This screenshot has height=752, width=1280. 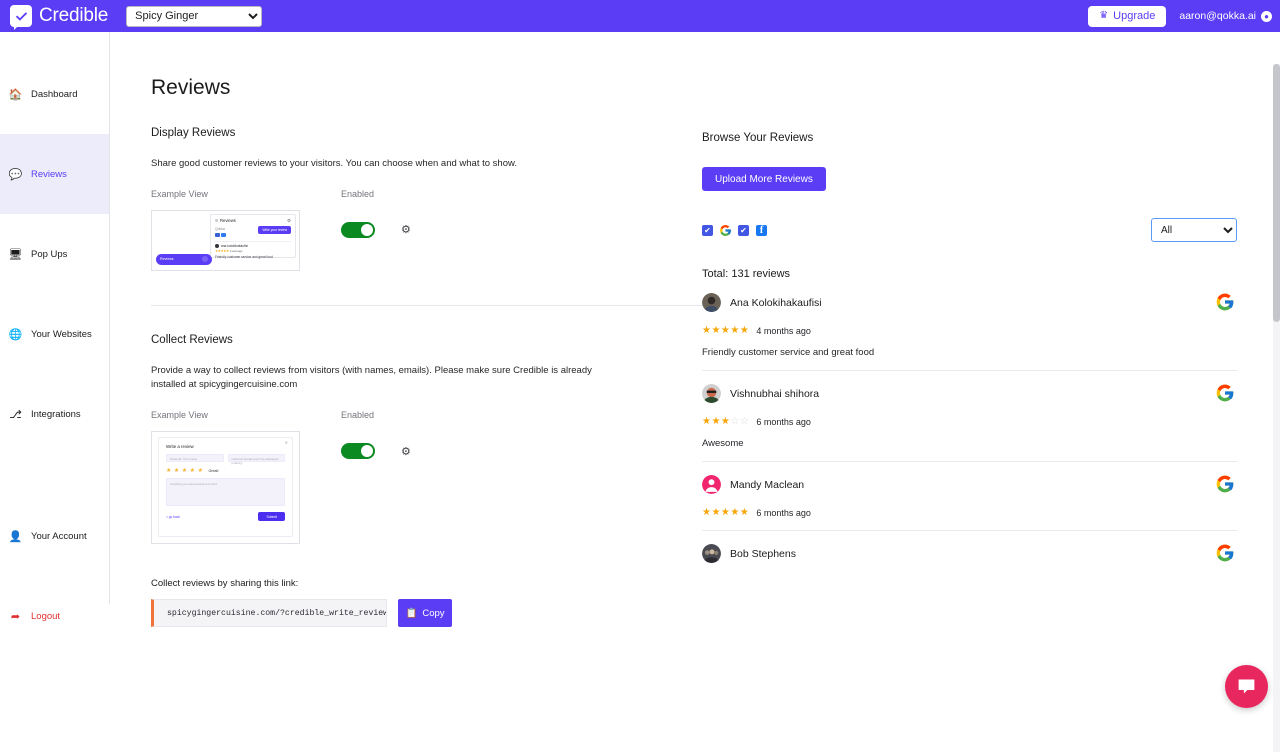 I want to click on sidebar-item-popups: 🖥 Pop Ups, so click(x=54, y=254).